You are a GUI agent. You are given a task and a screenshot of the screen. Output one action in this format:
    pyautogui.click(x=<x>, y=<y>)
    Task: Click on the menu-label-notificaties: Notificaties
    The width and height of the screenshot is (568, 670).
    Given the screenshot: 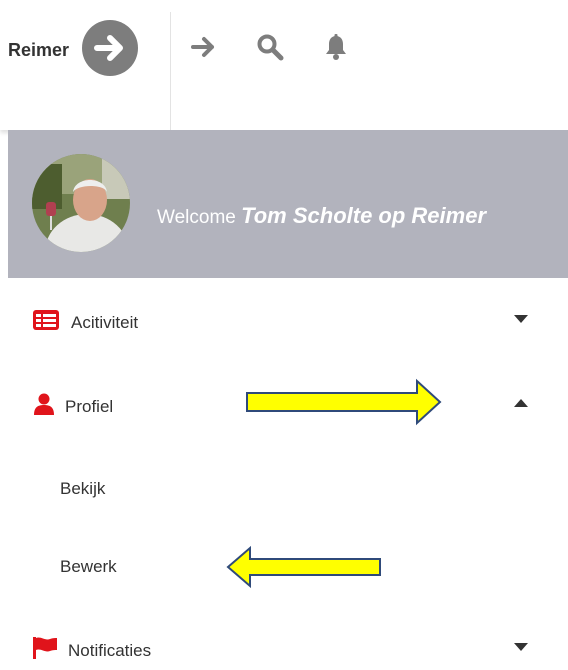 What is the action you would take?
    pyautogui.click(x=110, y=650)
    